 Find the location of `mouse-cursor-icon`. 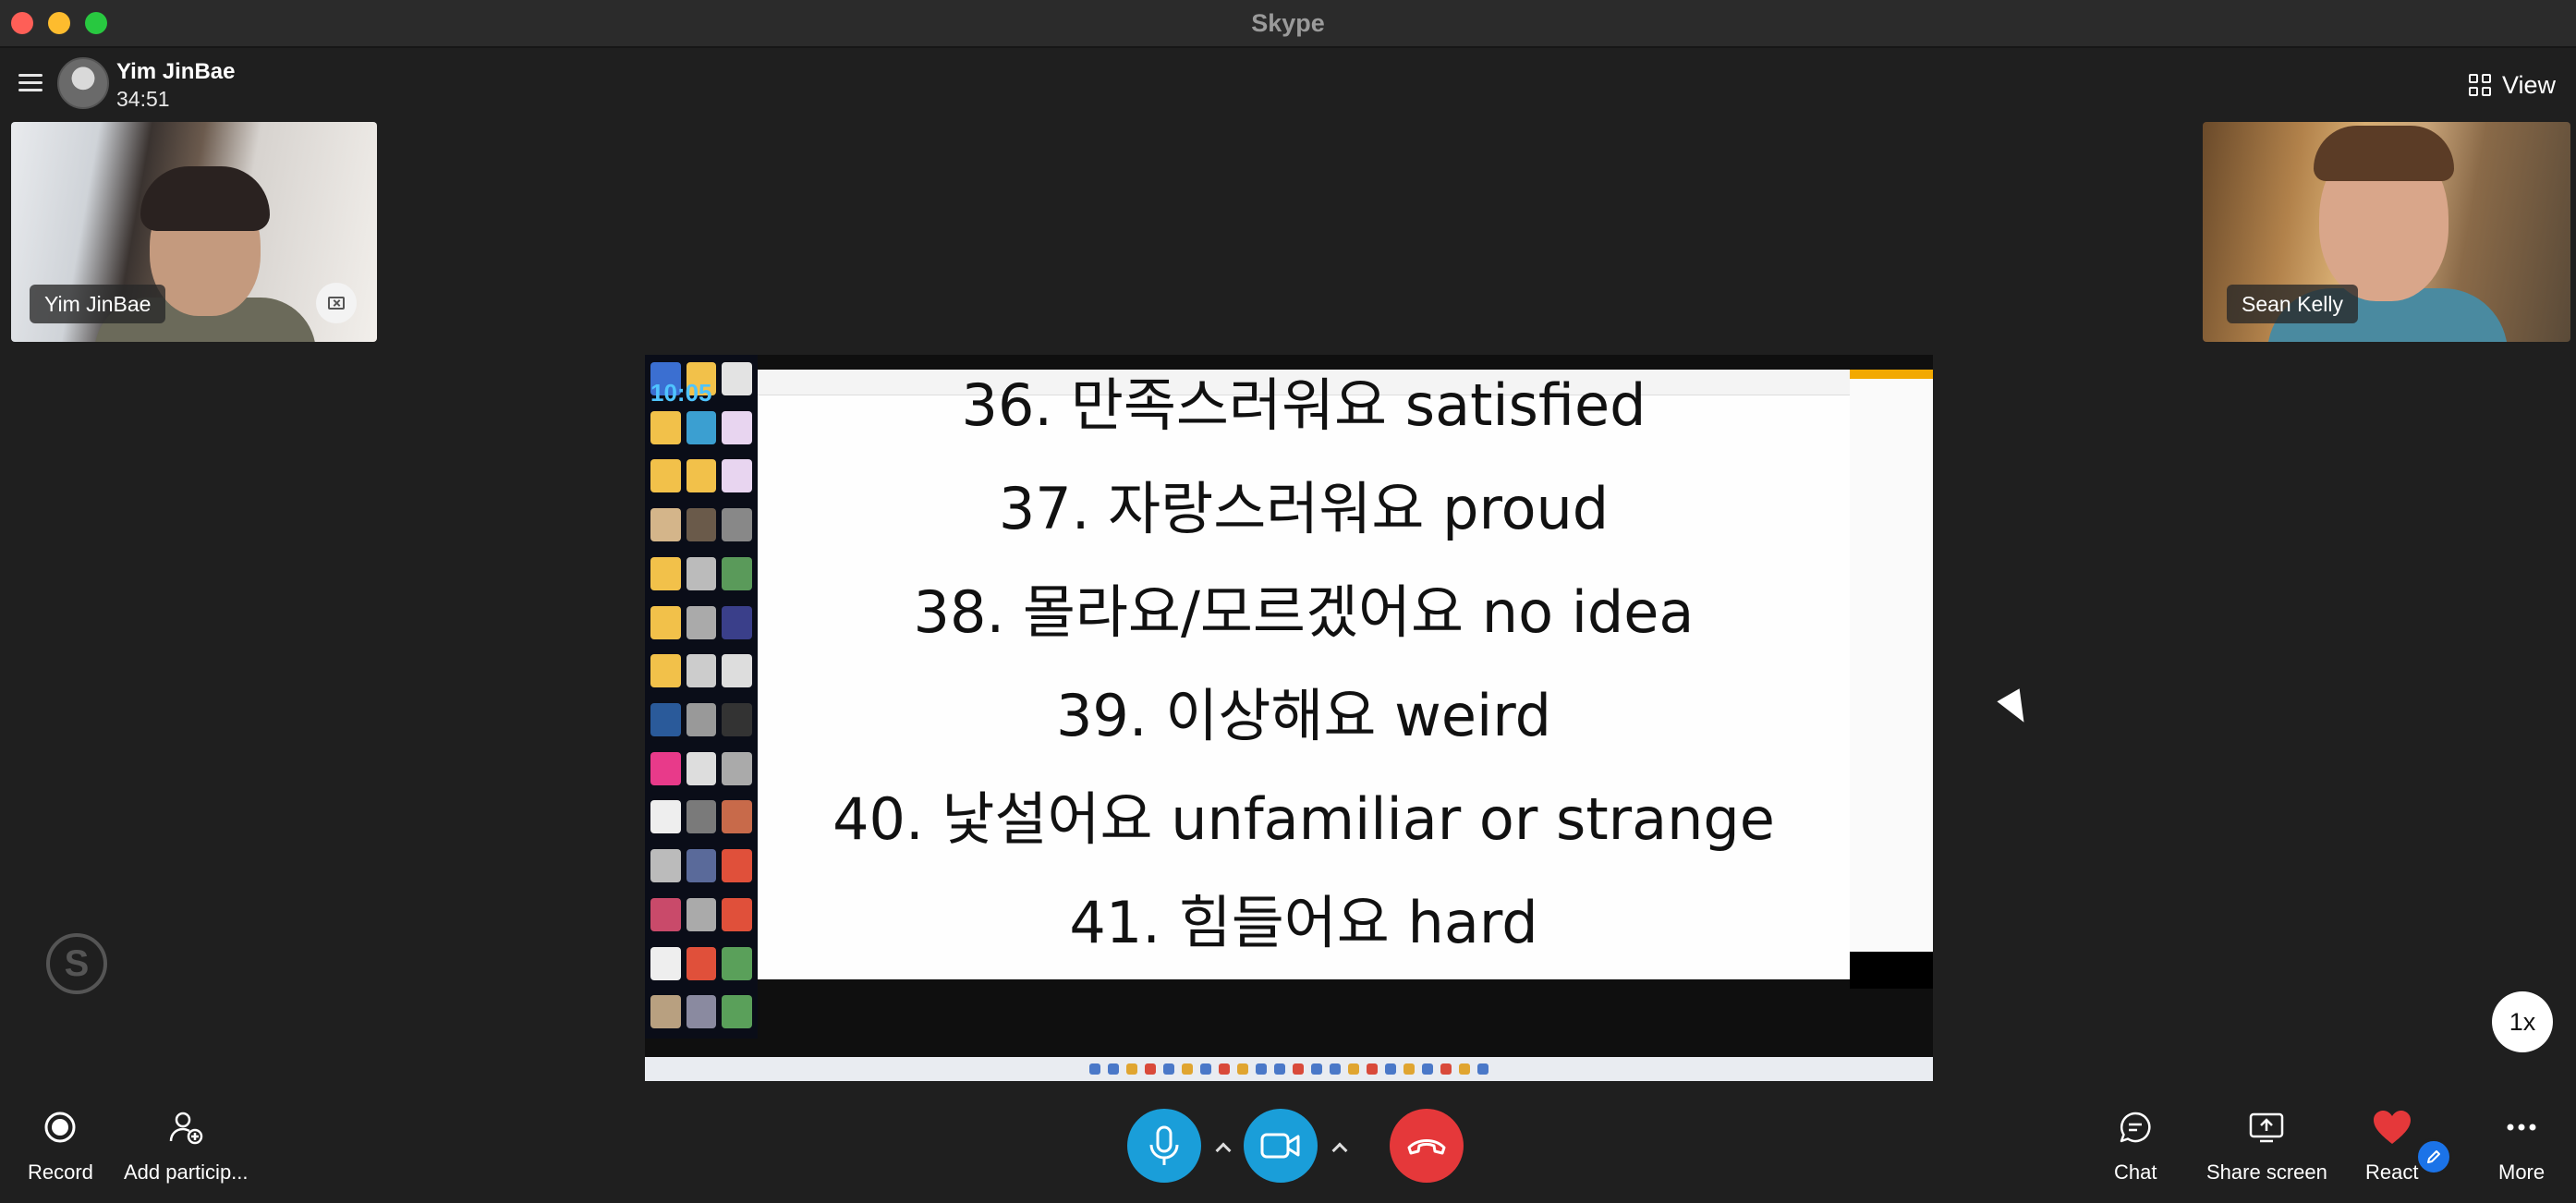

mouse-cursor-icon is located at coordinates (2016, 709).